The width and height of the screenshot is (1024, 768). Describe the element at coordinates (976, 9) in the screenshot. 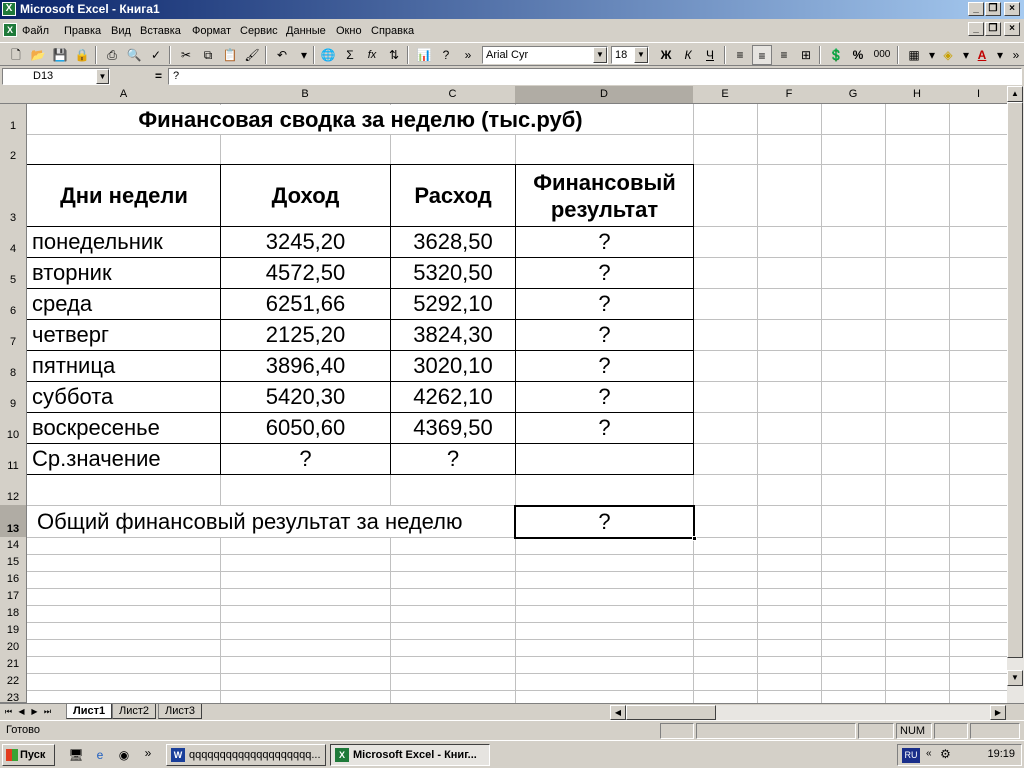

I see `minimize-button: _` at that location.